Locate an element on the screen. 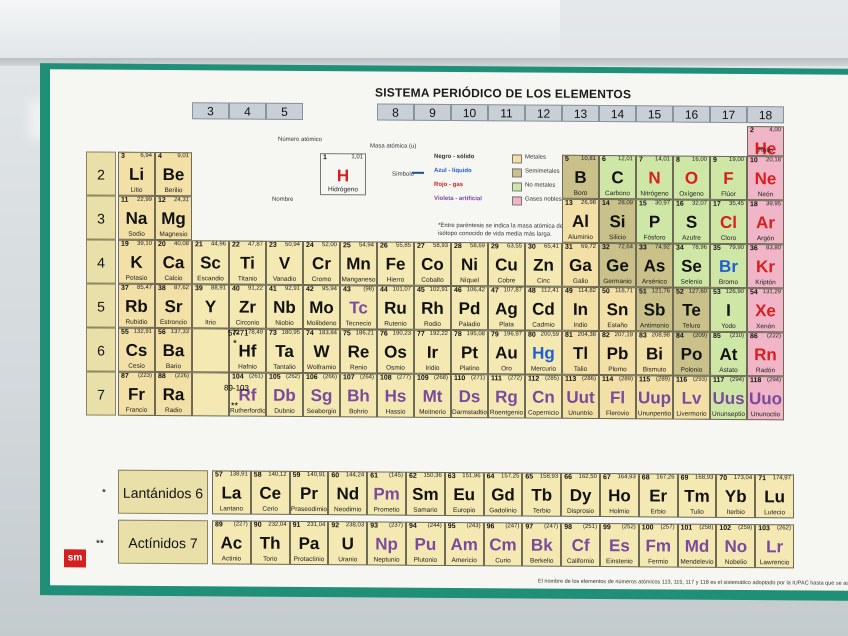 This screenshot has width=848, height=636. element-symbol: Np is located at coordinates (386, 544).